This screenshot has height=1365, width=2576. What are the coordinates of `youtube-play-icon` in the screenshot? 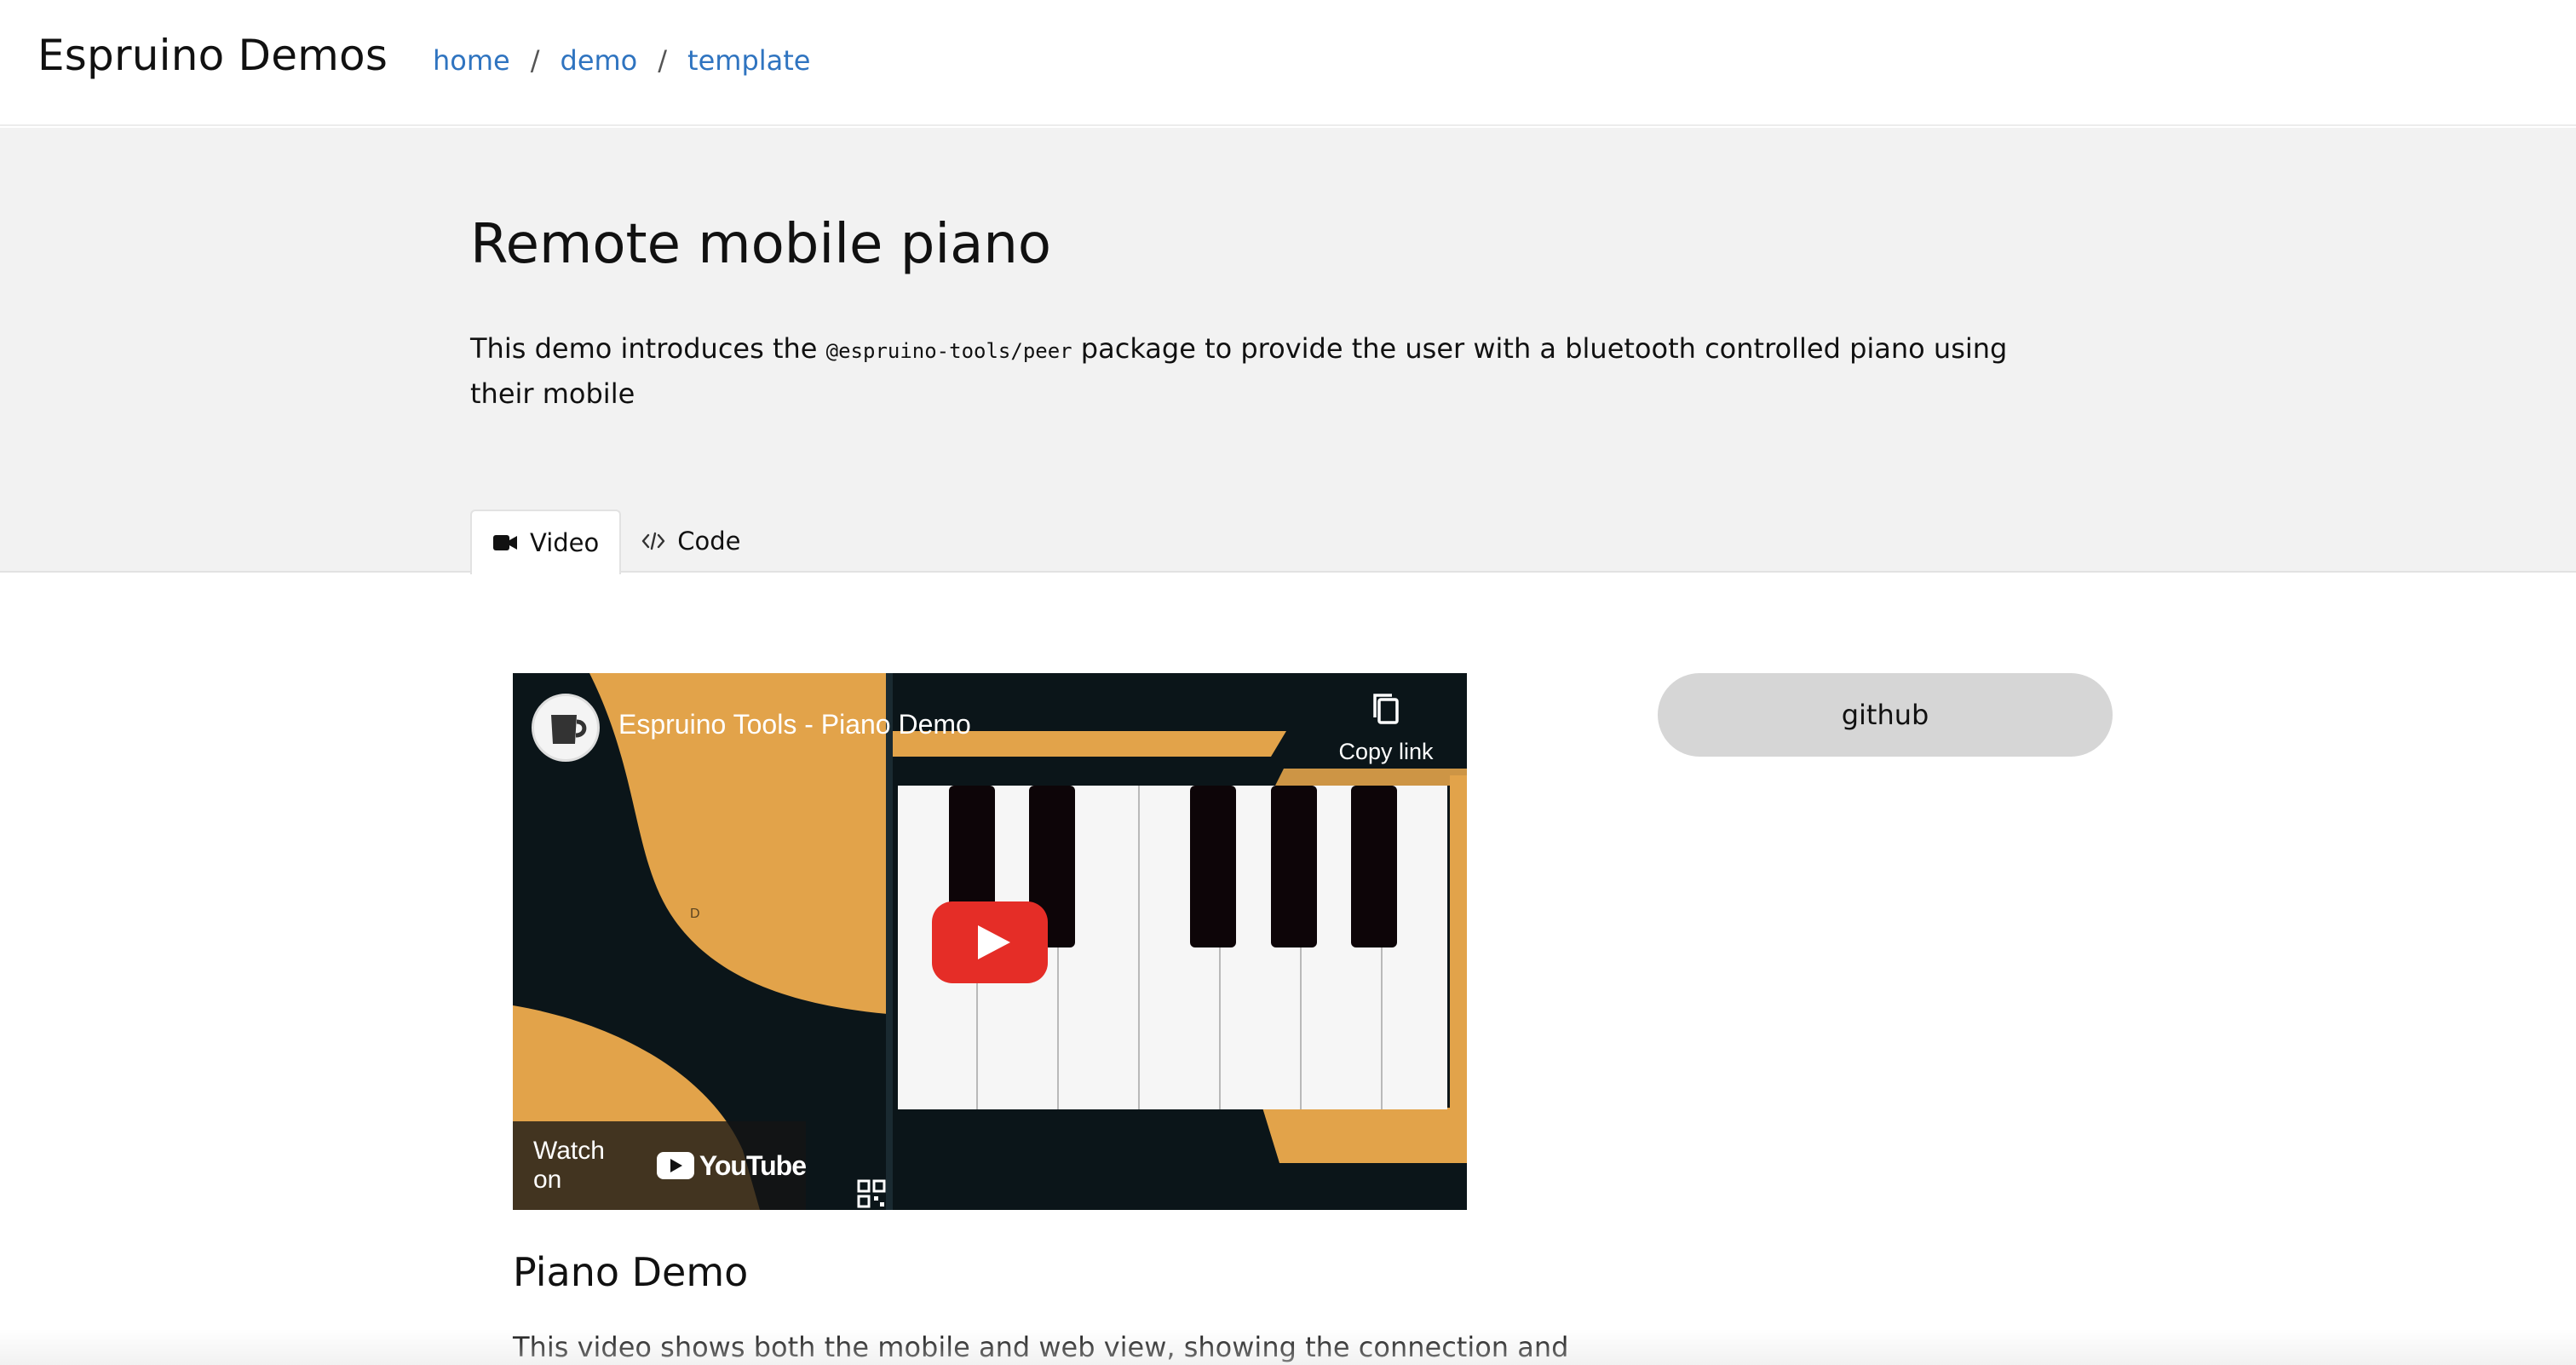 It's located at (675, 1165).